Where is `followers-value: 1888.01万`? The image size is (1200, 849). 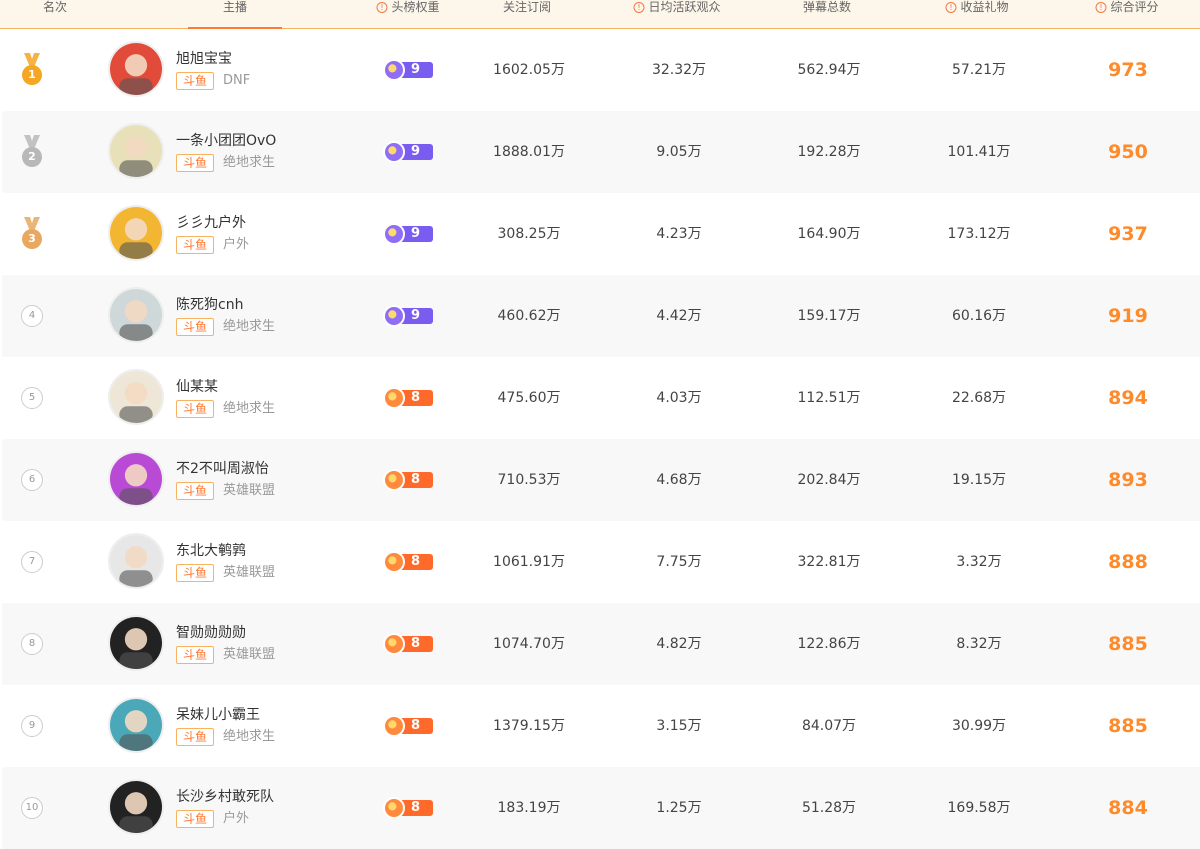 followers-value: 1888.01万 is located at coordinates (529, 152).